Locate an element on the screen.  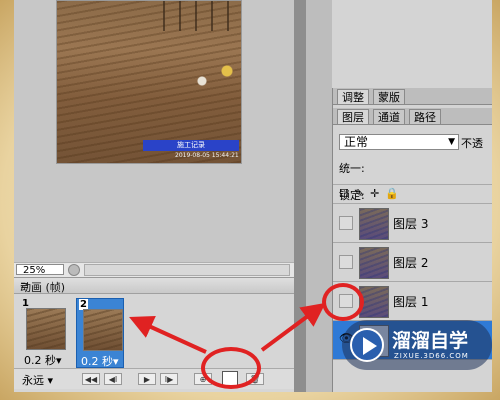
tab-adjustments: 调整 is located at coordinates (353, 96).